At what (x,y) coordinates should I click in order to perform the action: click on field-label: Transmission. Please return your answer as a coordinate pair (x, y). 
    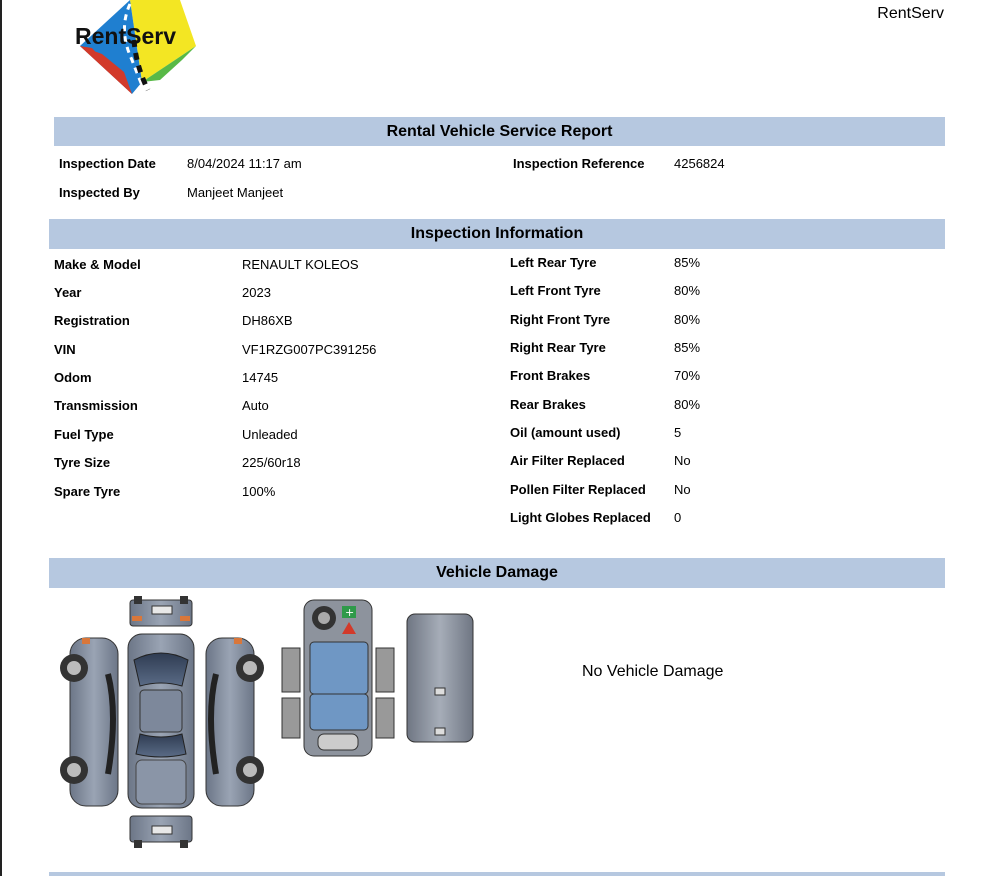
    Looking at the image, I should click on (96, 405).